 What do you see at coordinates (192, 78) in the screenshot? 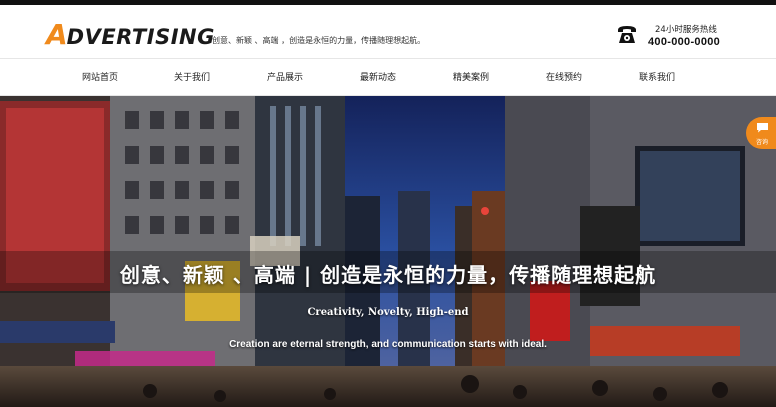
I see `nav-item-about: 关于我们` at bounding box center [192, 78].